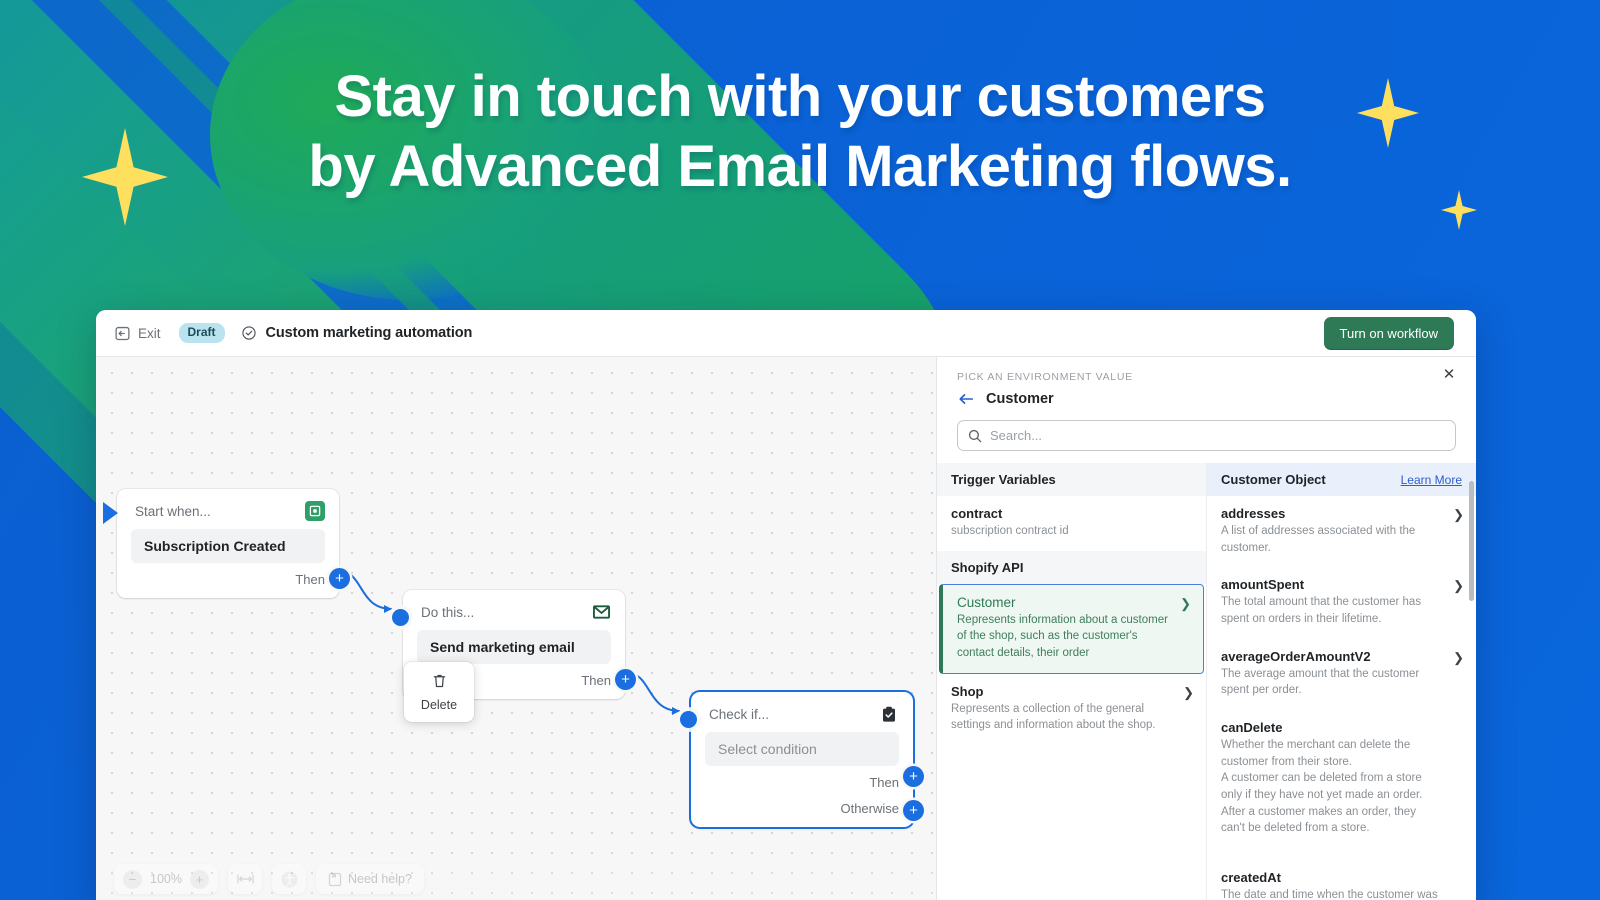 This screenshot has width=1600, height=900. I want to click on fit-to-screen-button, so click(245, 879).